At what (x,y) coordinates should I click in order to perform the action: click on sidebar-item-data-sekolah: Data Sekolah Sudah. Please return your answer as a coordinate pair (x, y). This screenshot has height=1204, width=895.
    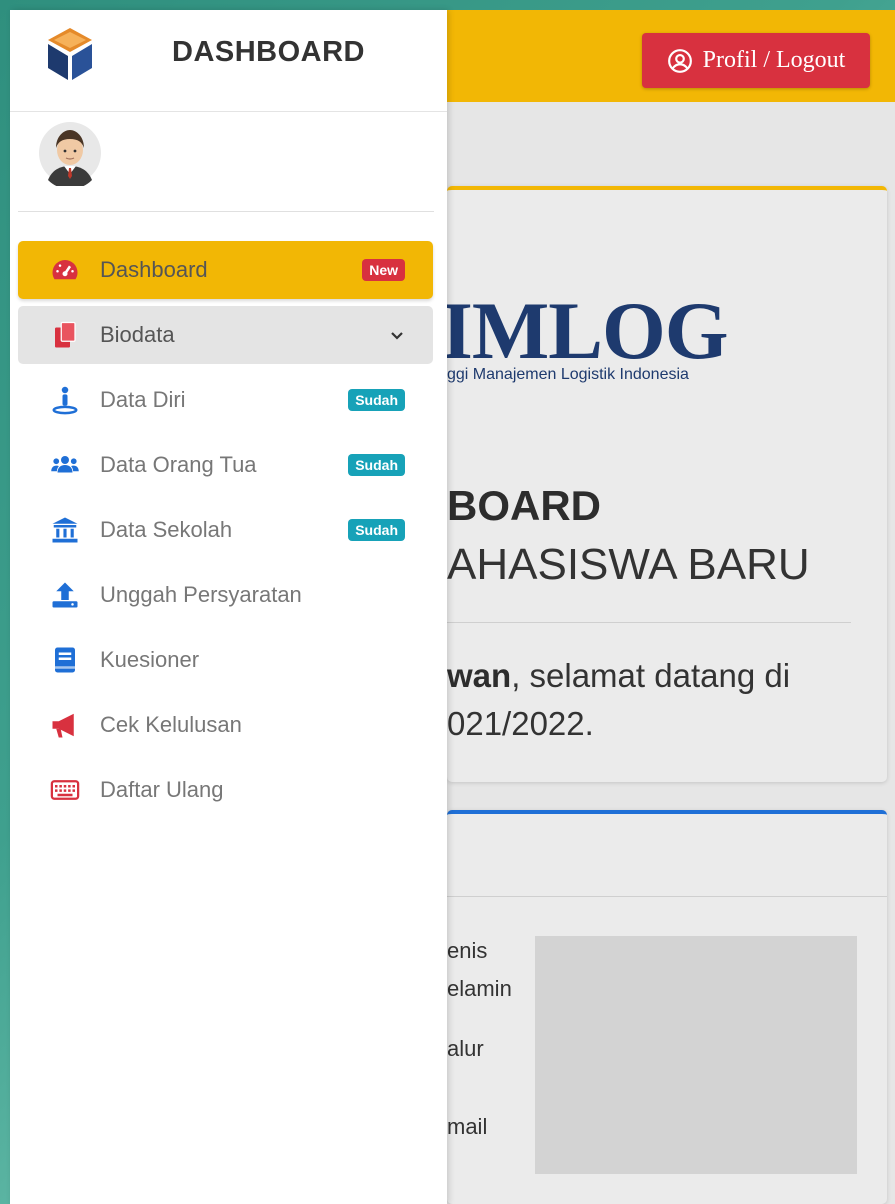
    Looking at the image, I should click on (225, 530).